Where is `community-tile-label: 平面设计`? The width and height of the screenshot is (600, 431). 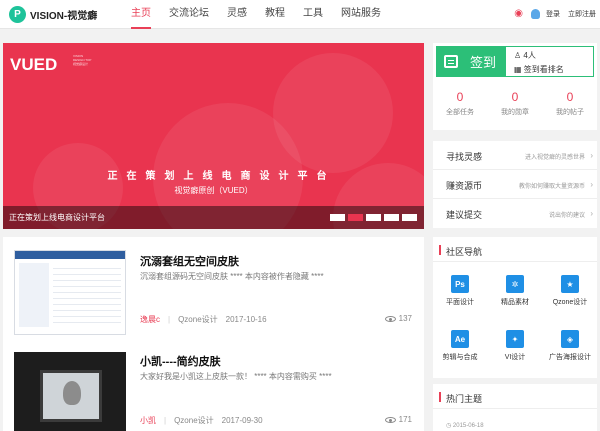 community-tile-label: 平面设计 is located at coordinates (460, 302).